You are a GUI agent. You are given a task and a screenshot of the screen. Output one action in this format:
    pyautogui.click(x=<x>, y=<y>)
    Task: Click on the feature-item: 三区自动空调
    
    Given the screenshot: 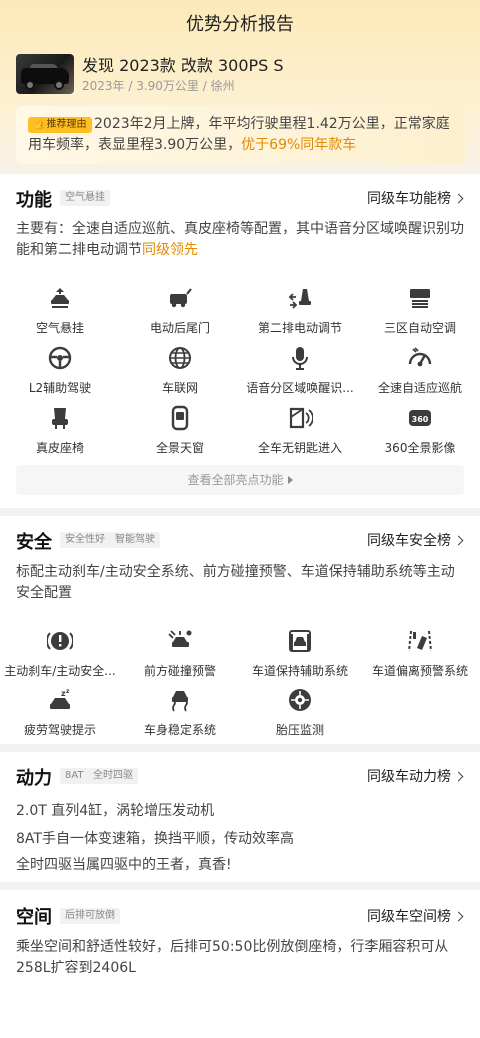 What is the action you would take?
    pyautogui.click(x=420, y=313)
    